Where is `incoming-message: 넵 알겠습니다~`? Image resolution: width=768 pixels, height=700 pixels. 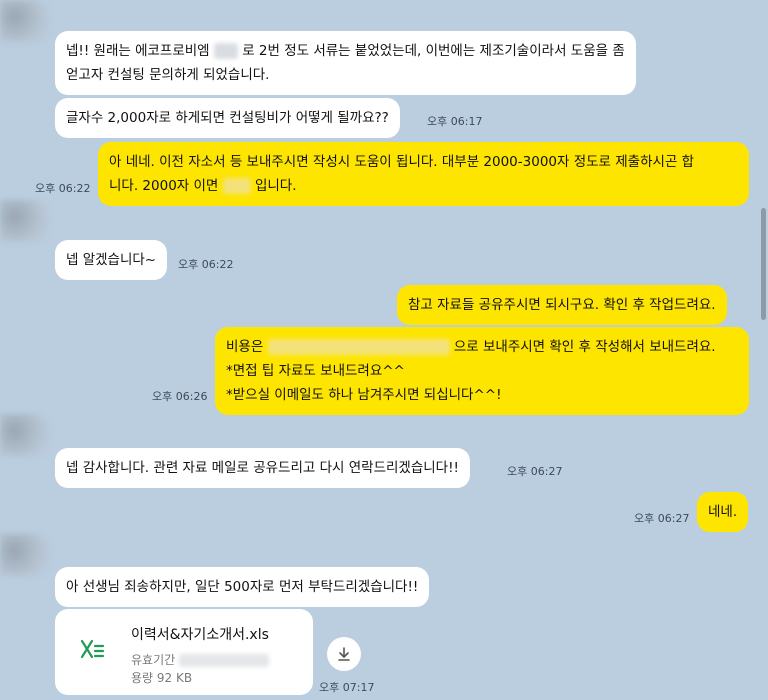 incoming-message: 넵 알겠습니다~ is located at coordinates (111, 260).